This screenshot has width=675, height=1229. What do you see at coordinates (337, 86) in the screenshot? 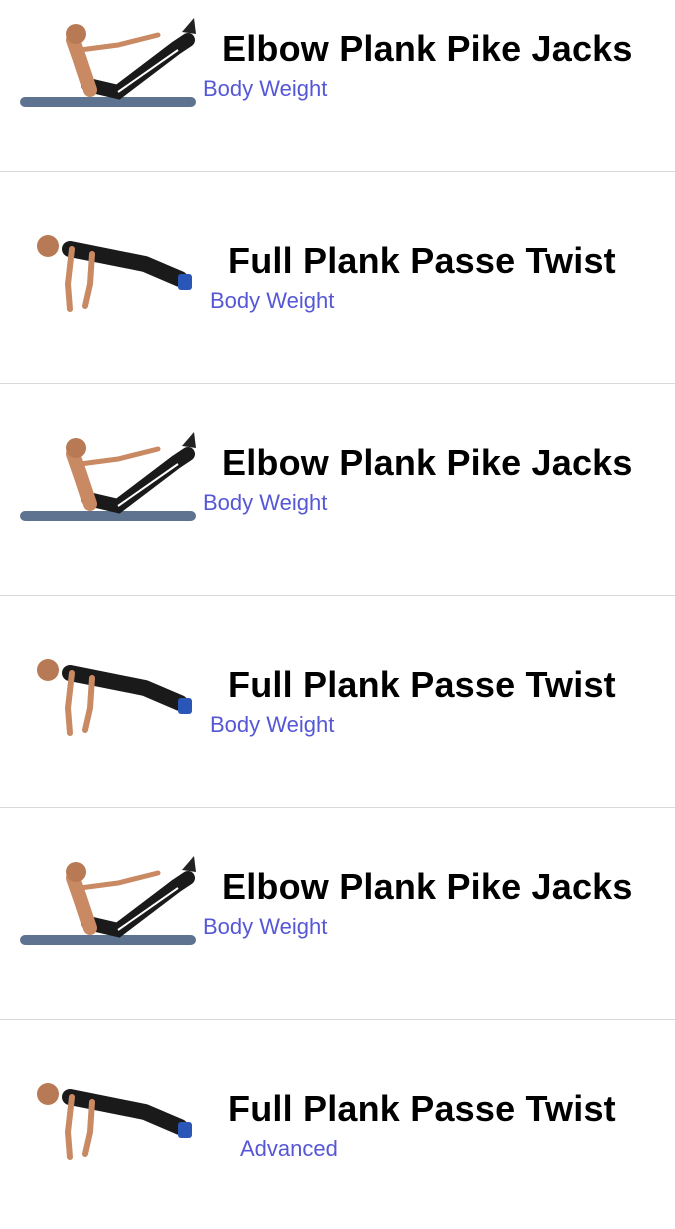
I see `exercise-row: Elbow Plank Pike Jacks Body Weight` at bounding box center [337, 86].